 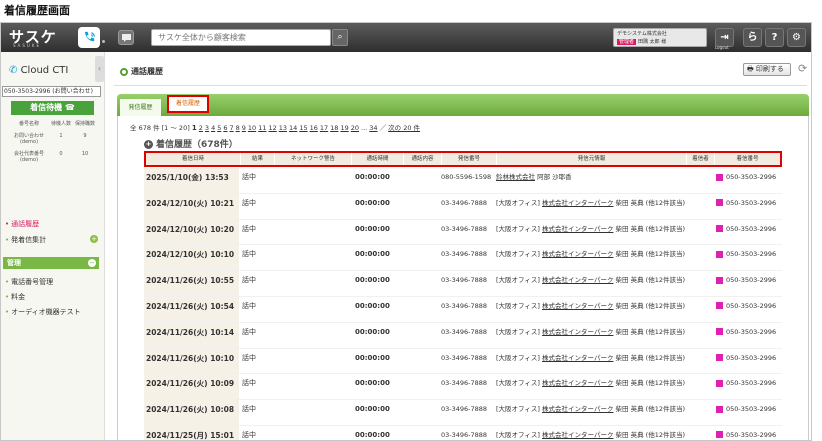 I want to click on page-link: 4, so click(x=213, y=128).